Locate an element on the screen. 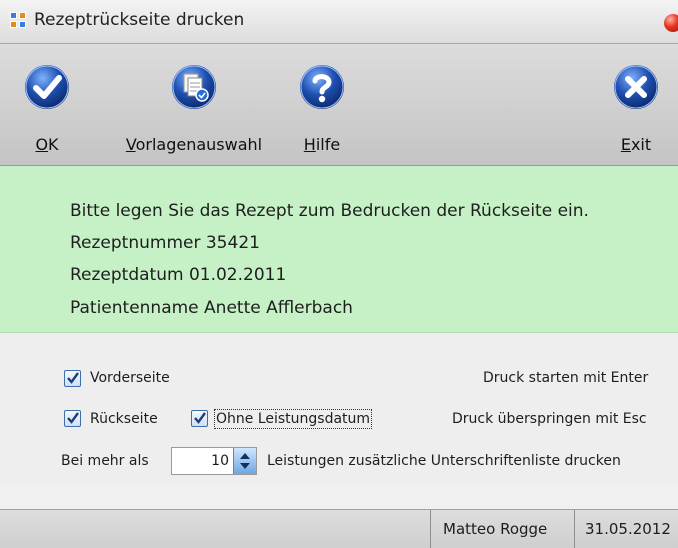 Image resolution: width=678 pixels, height=548 pixels. exit-label: Exit is located at coordinates (636, 144).